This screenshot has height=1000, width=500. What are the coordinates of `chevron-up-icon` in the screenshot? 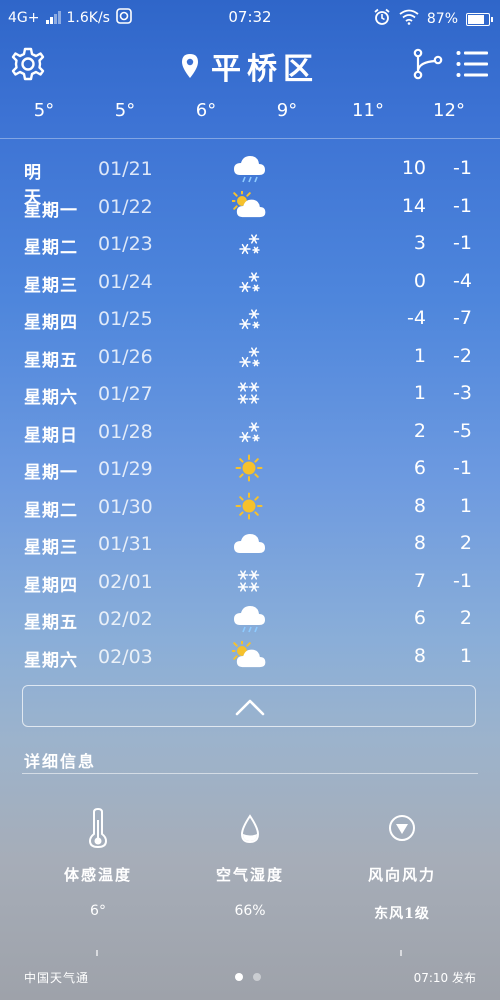 It's located at (250, 707).